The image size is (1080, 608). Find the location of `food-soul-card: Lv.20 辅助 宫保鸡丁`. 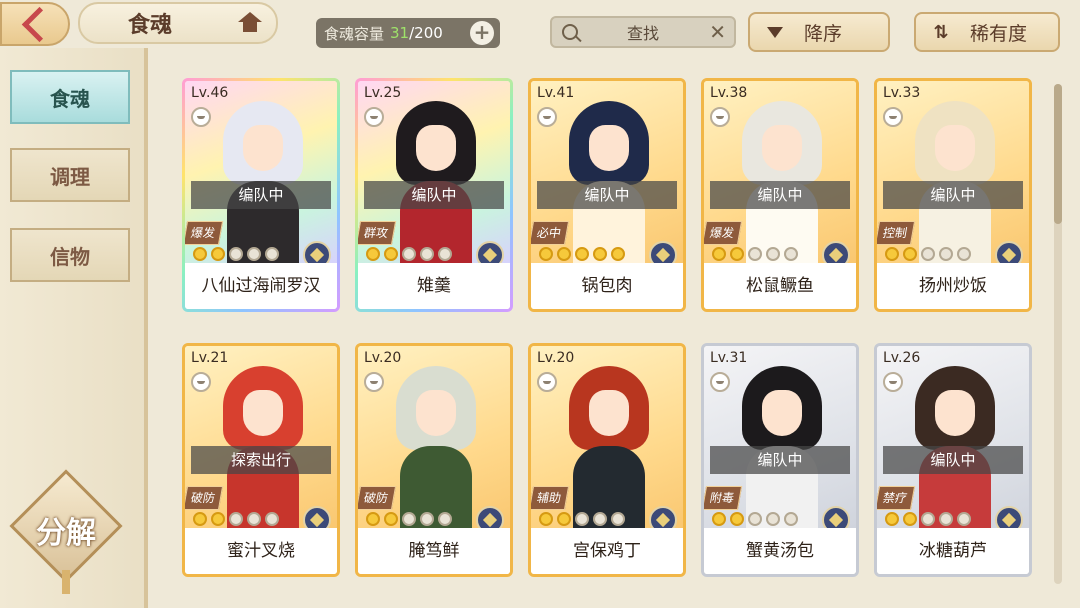

food-soul-card: Lv.20 辅助 宫保鸡丁 is located at coordinates (607, 460).